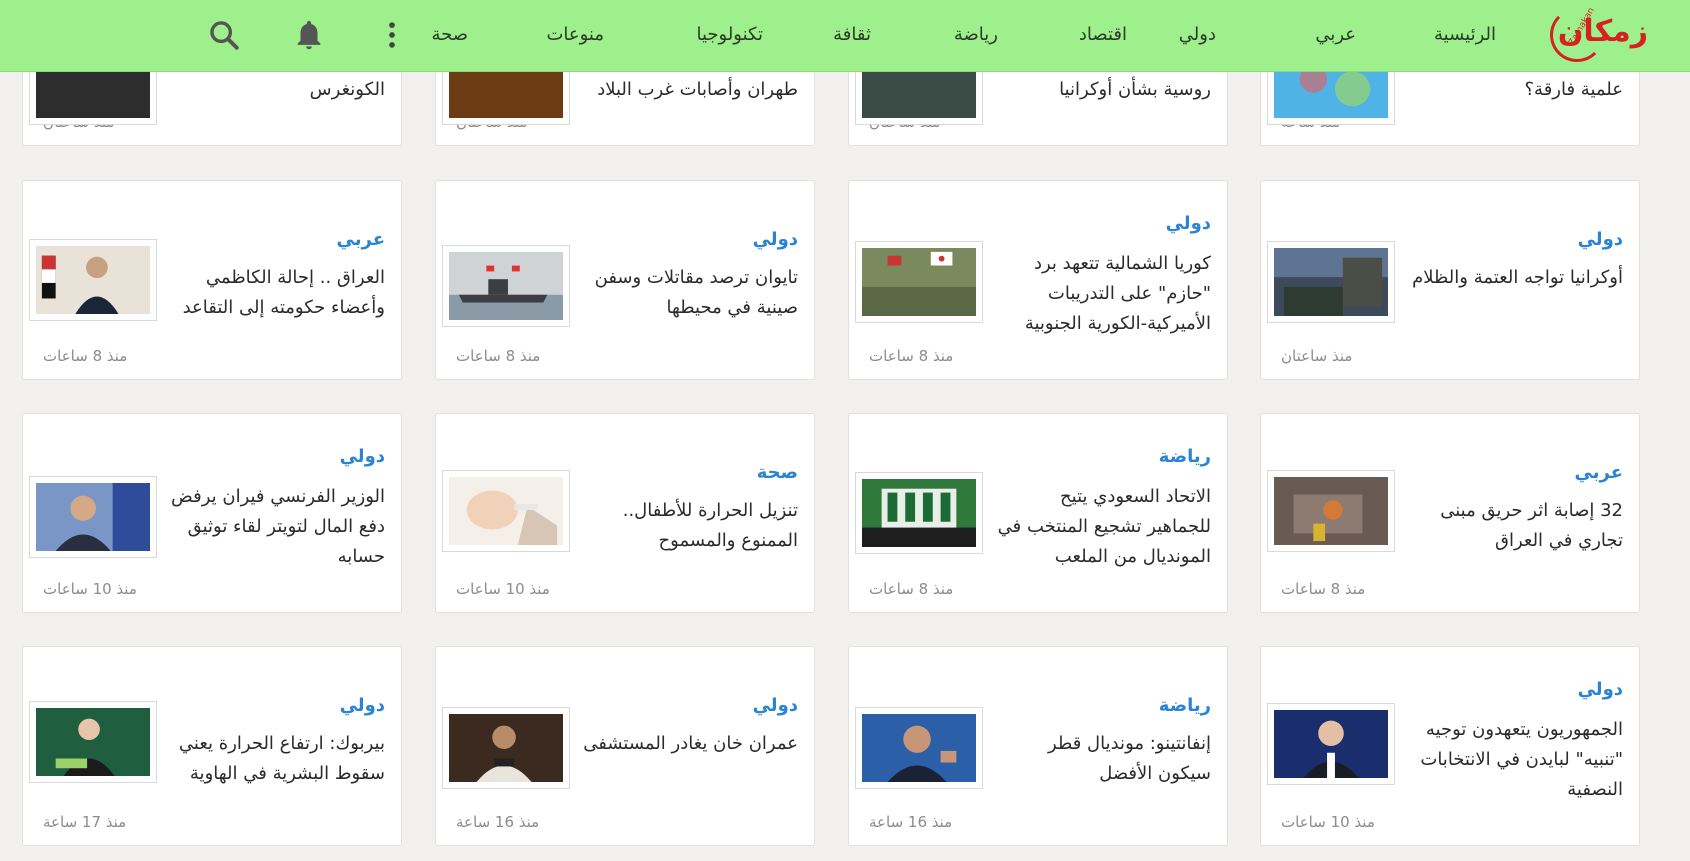 This screenshot has height=861, width=1690. I want to click on site-logo: Zamakan زمكان, so click(1593, 35).